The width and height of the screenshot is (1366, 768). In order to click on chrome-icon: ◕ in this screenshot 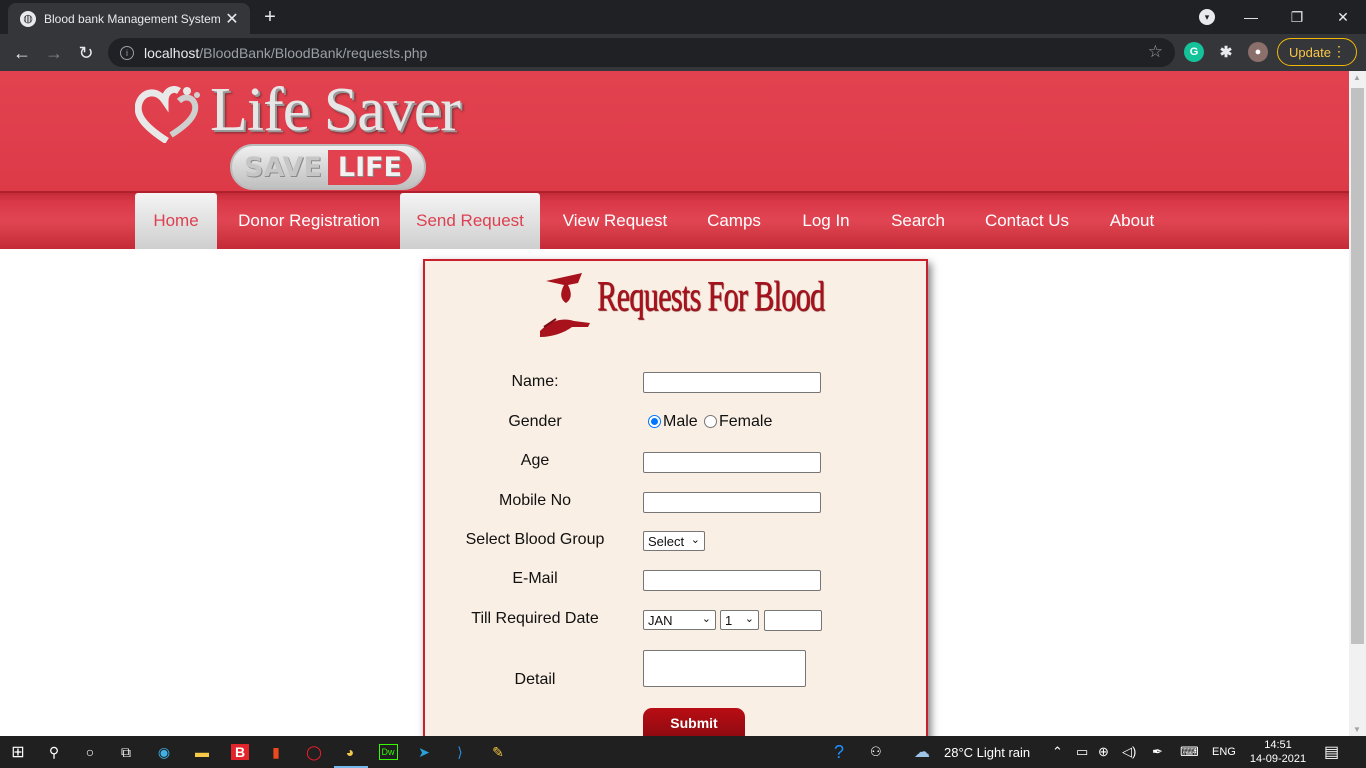, I will do `click(350, 752)`.